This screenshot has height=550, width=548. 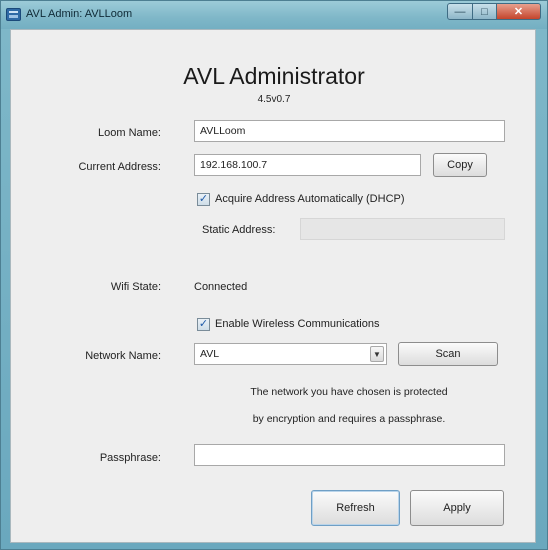 What do you see at coordinates (349, 131) in the screenshot?
I see `loom-name-field: AVLLoom` at bounding box center [349, 131].